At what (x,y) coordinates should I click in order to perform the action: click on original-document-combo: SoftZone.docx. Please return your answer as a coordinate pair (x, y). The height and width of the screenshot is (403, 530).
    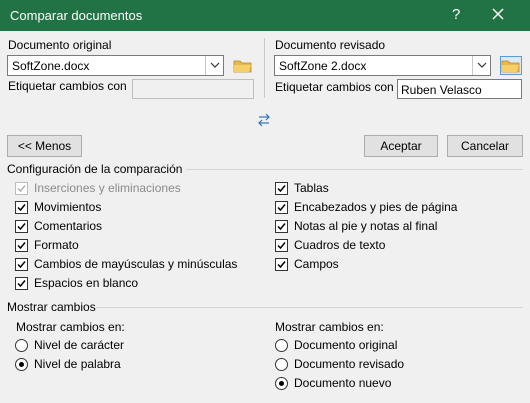
    Looking at the image, I should click on (115, 65).